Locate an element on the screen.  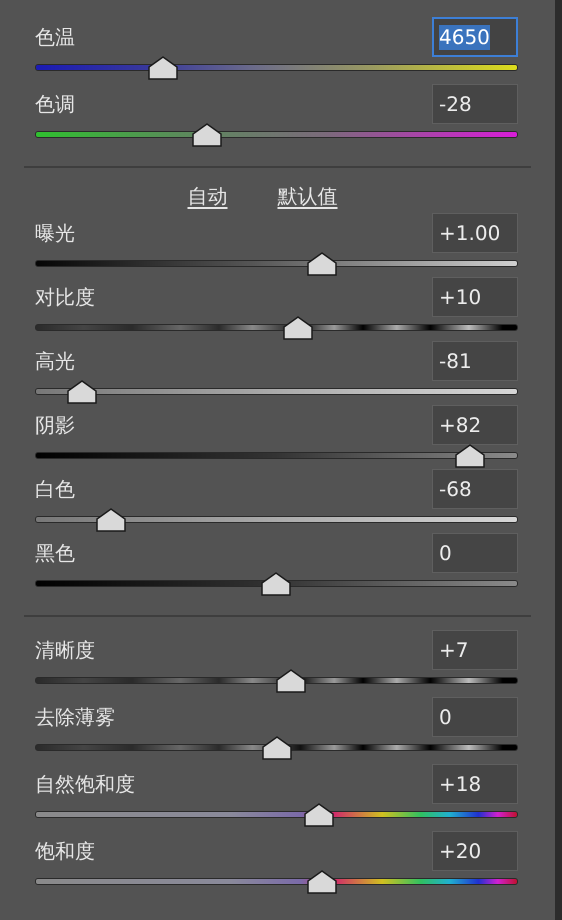
slider-label: 去除薄雾 is located at coordinates (75, 717).